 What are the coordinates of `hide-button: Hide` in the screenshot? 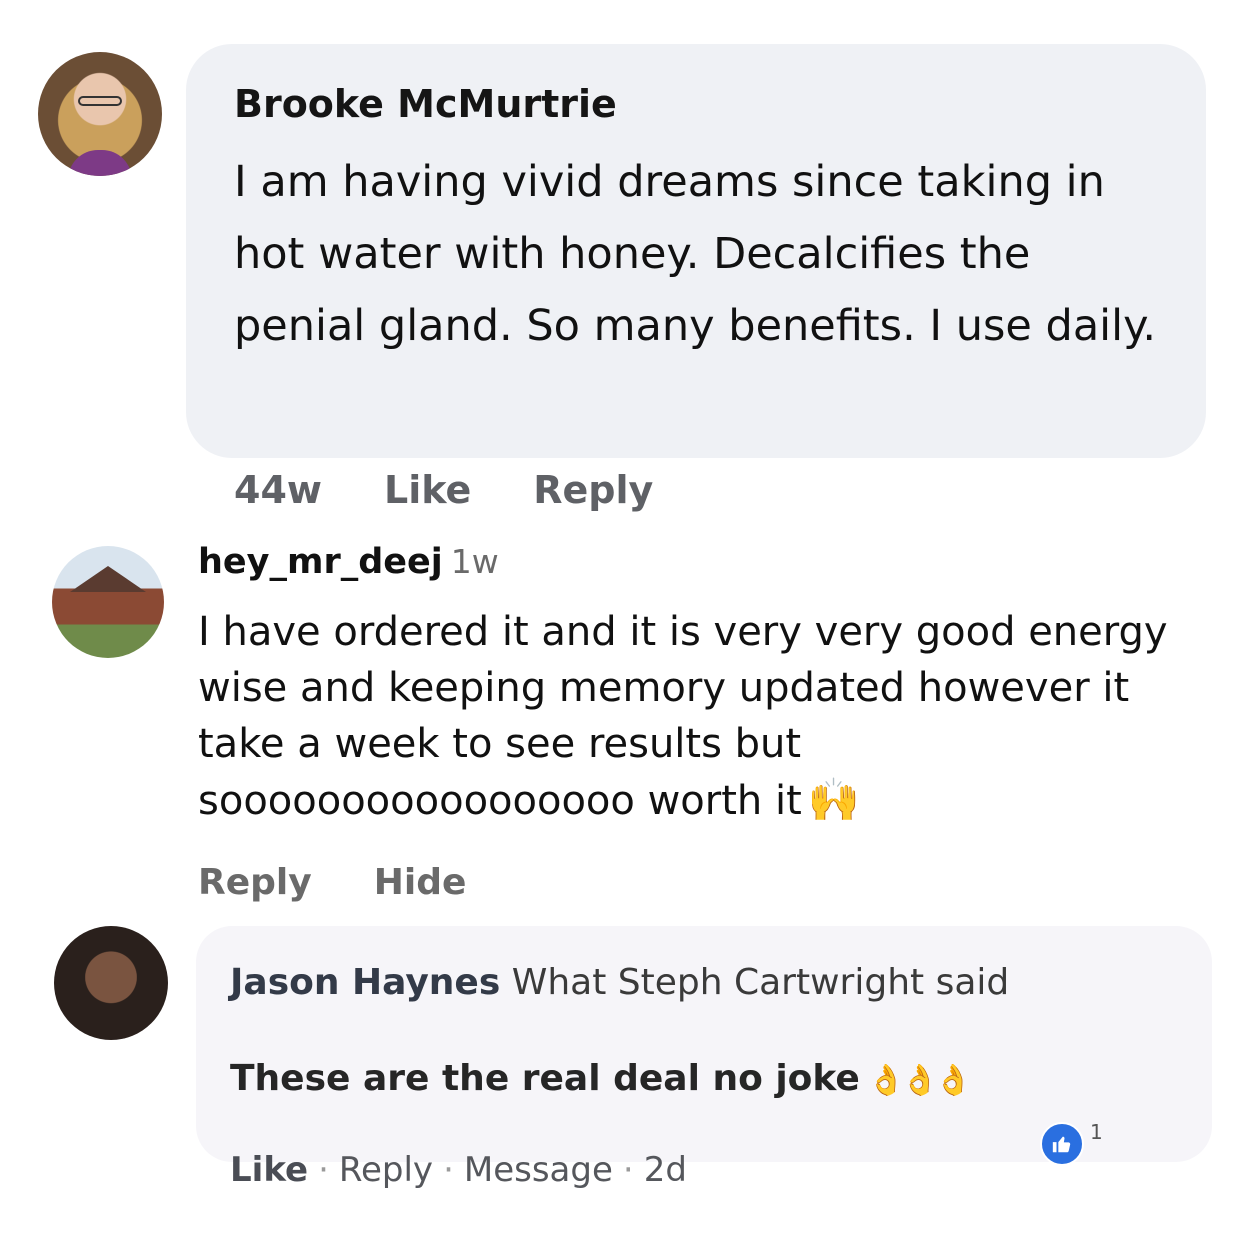 It's located at (420, 882).